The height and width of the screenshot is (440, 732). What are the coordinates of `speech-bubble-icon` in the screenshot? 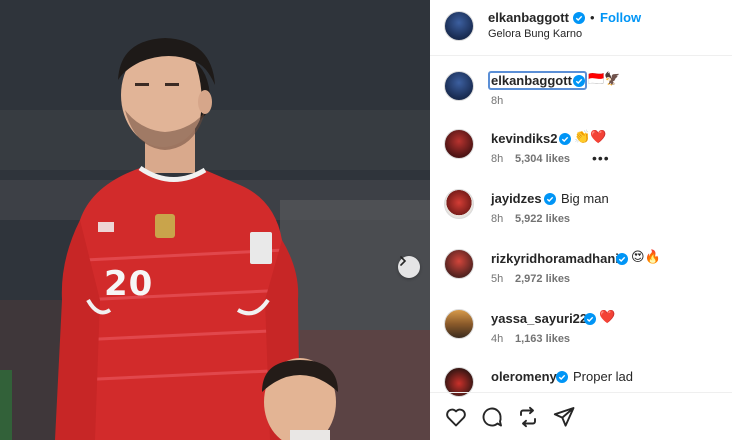 It's located at (492, 417).